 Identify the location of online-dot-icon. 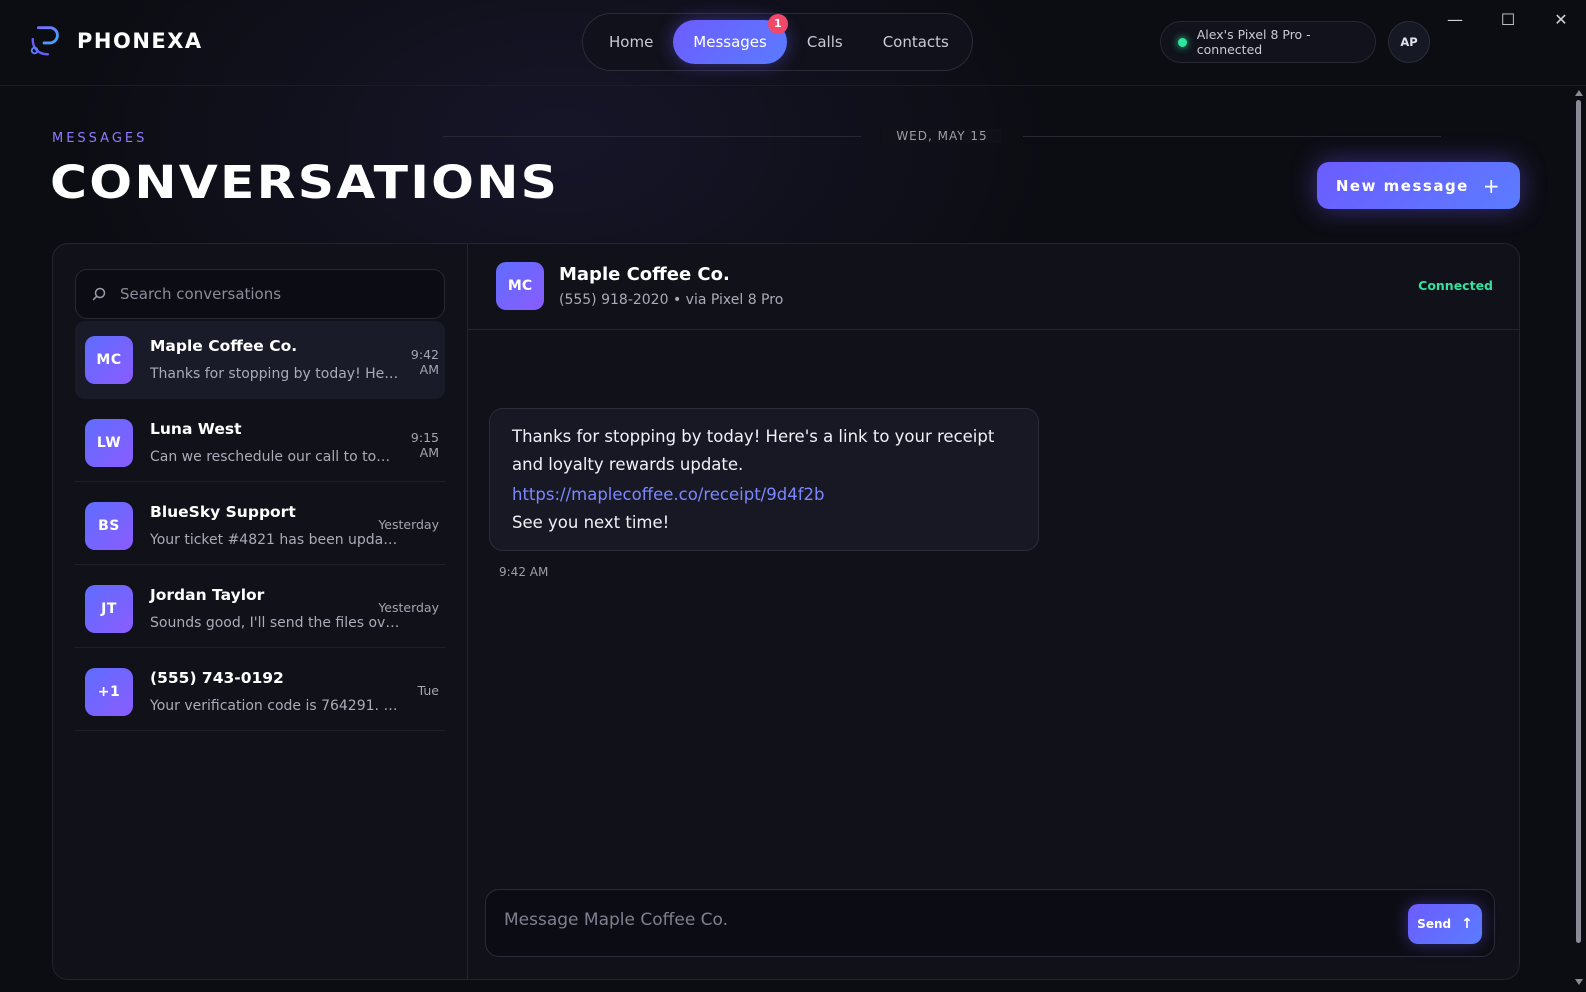
(1182, 42).